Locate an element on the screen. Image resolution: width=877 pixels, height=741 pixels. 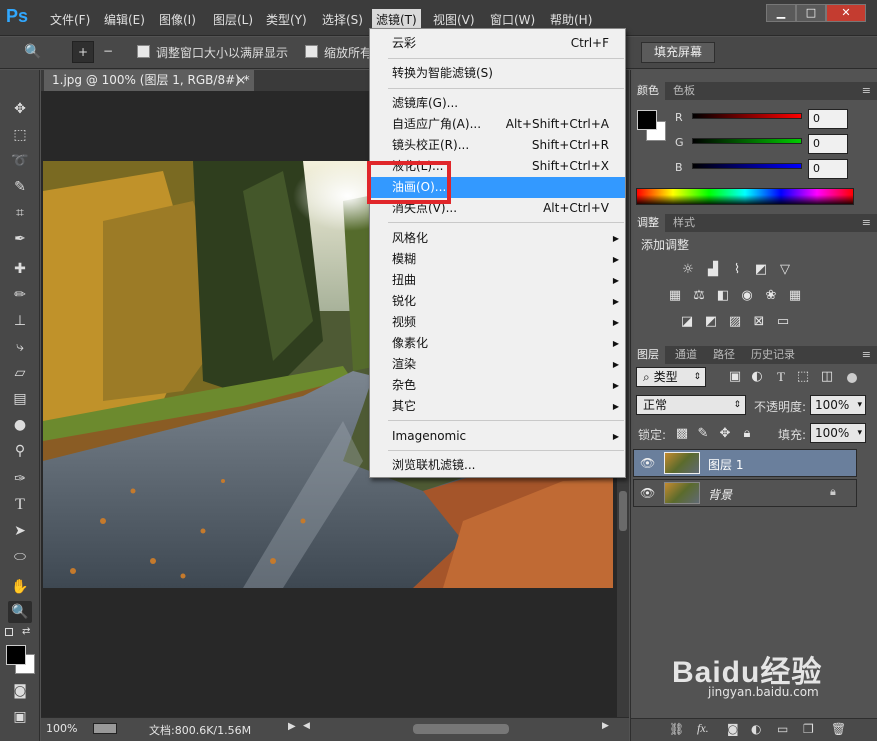
selective-color-icon: ⊠ is located at coordinates (759, 322).